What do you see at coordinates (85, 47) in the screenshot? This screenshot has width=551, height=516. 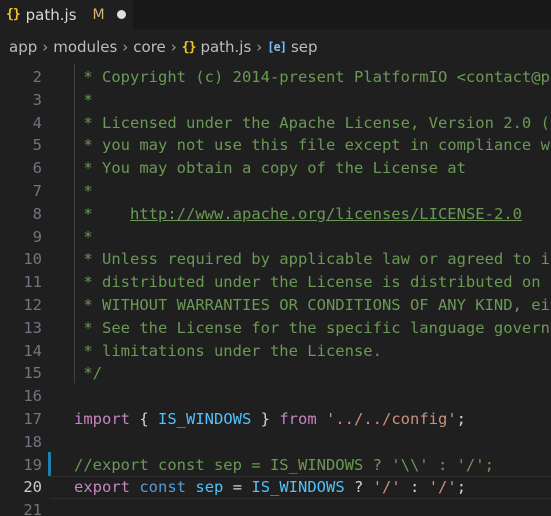 I see `breadcrumb-modules: modules` at bounding box center [85, 47].